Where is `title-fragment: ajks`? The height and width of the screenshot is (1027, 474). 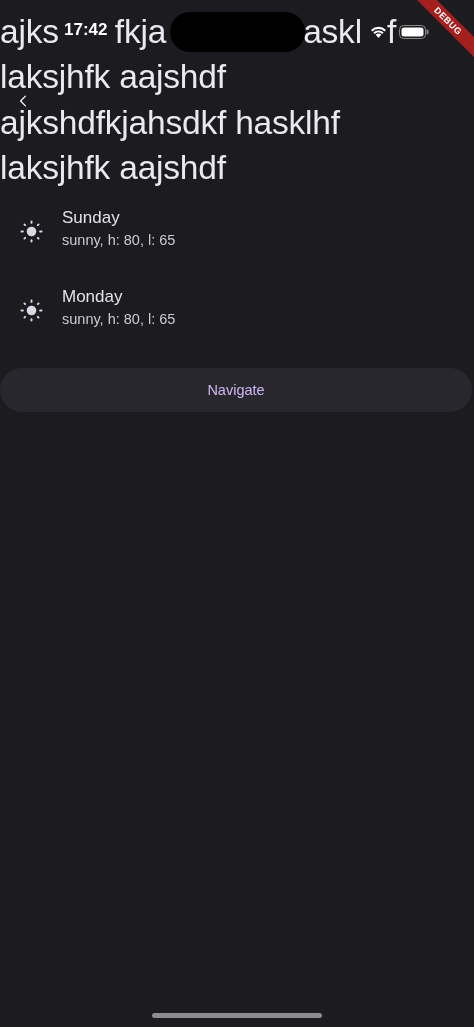 title-fragment: ajks is located at coordinates (29, 32).